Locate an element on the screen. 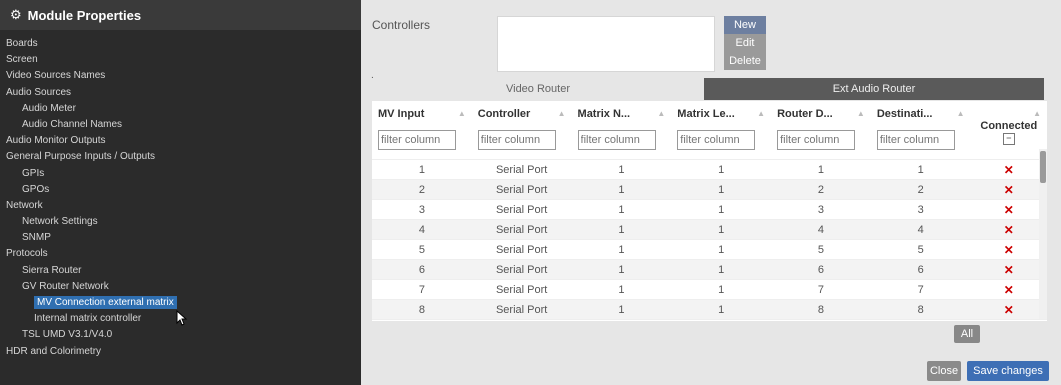 The width and height of the screenshot is (1061, 385). filter-cell is located at coordinates (521, 141).